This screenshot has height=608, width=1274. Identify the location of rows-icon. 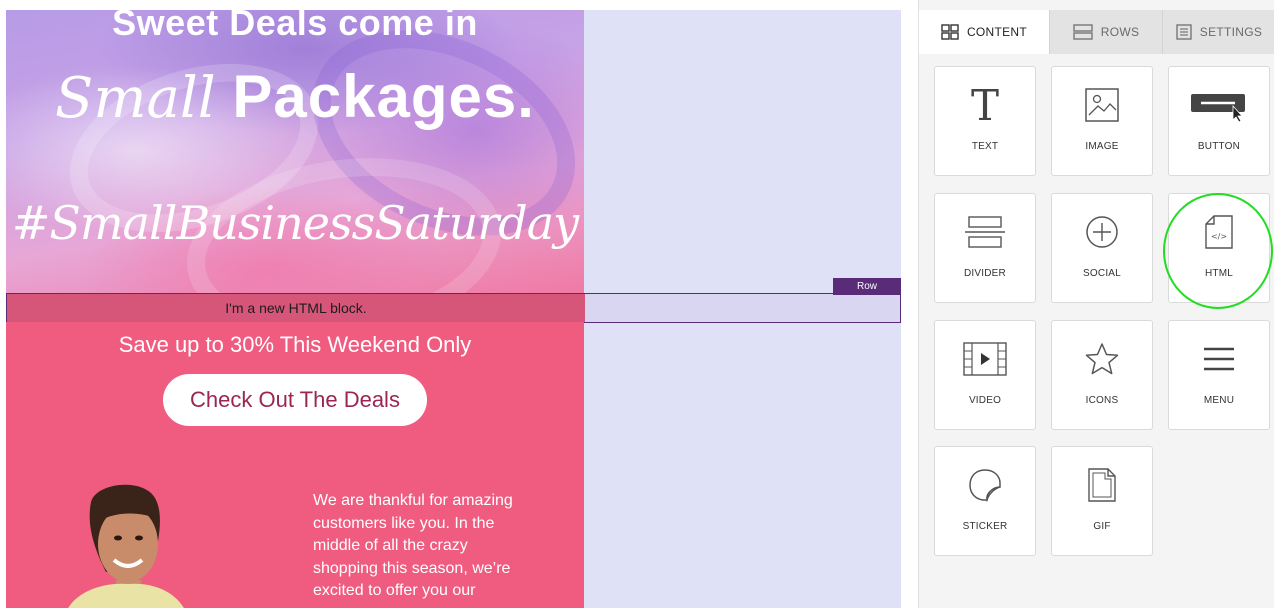
(1083, 32).